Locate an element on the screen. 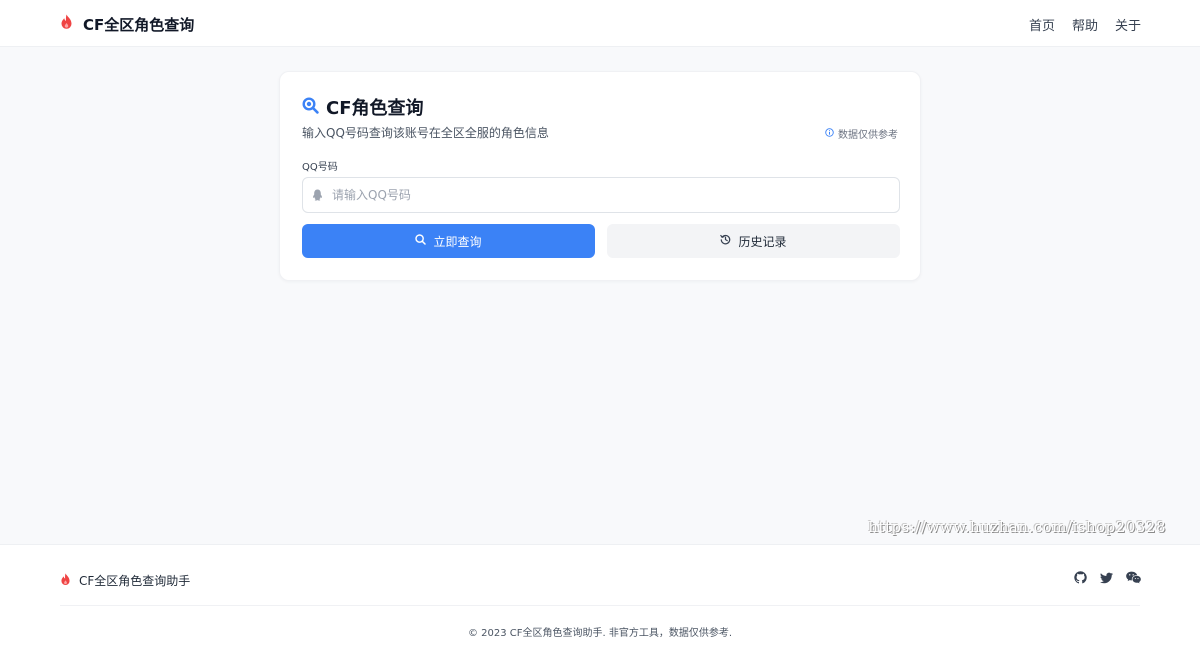 The height and width of the screenshot is (660, 1200). qq-input-wrapper is located at coordinates (601, 195).